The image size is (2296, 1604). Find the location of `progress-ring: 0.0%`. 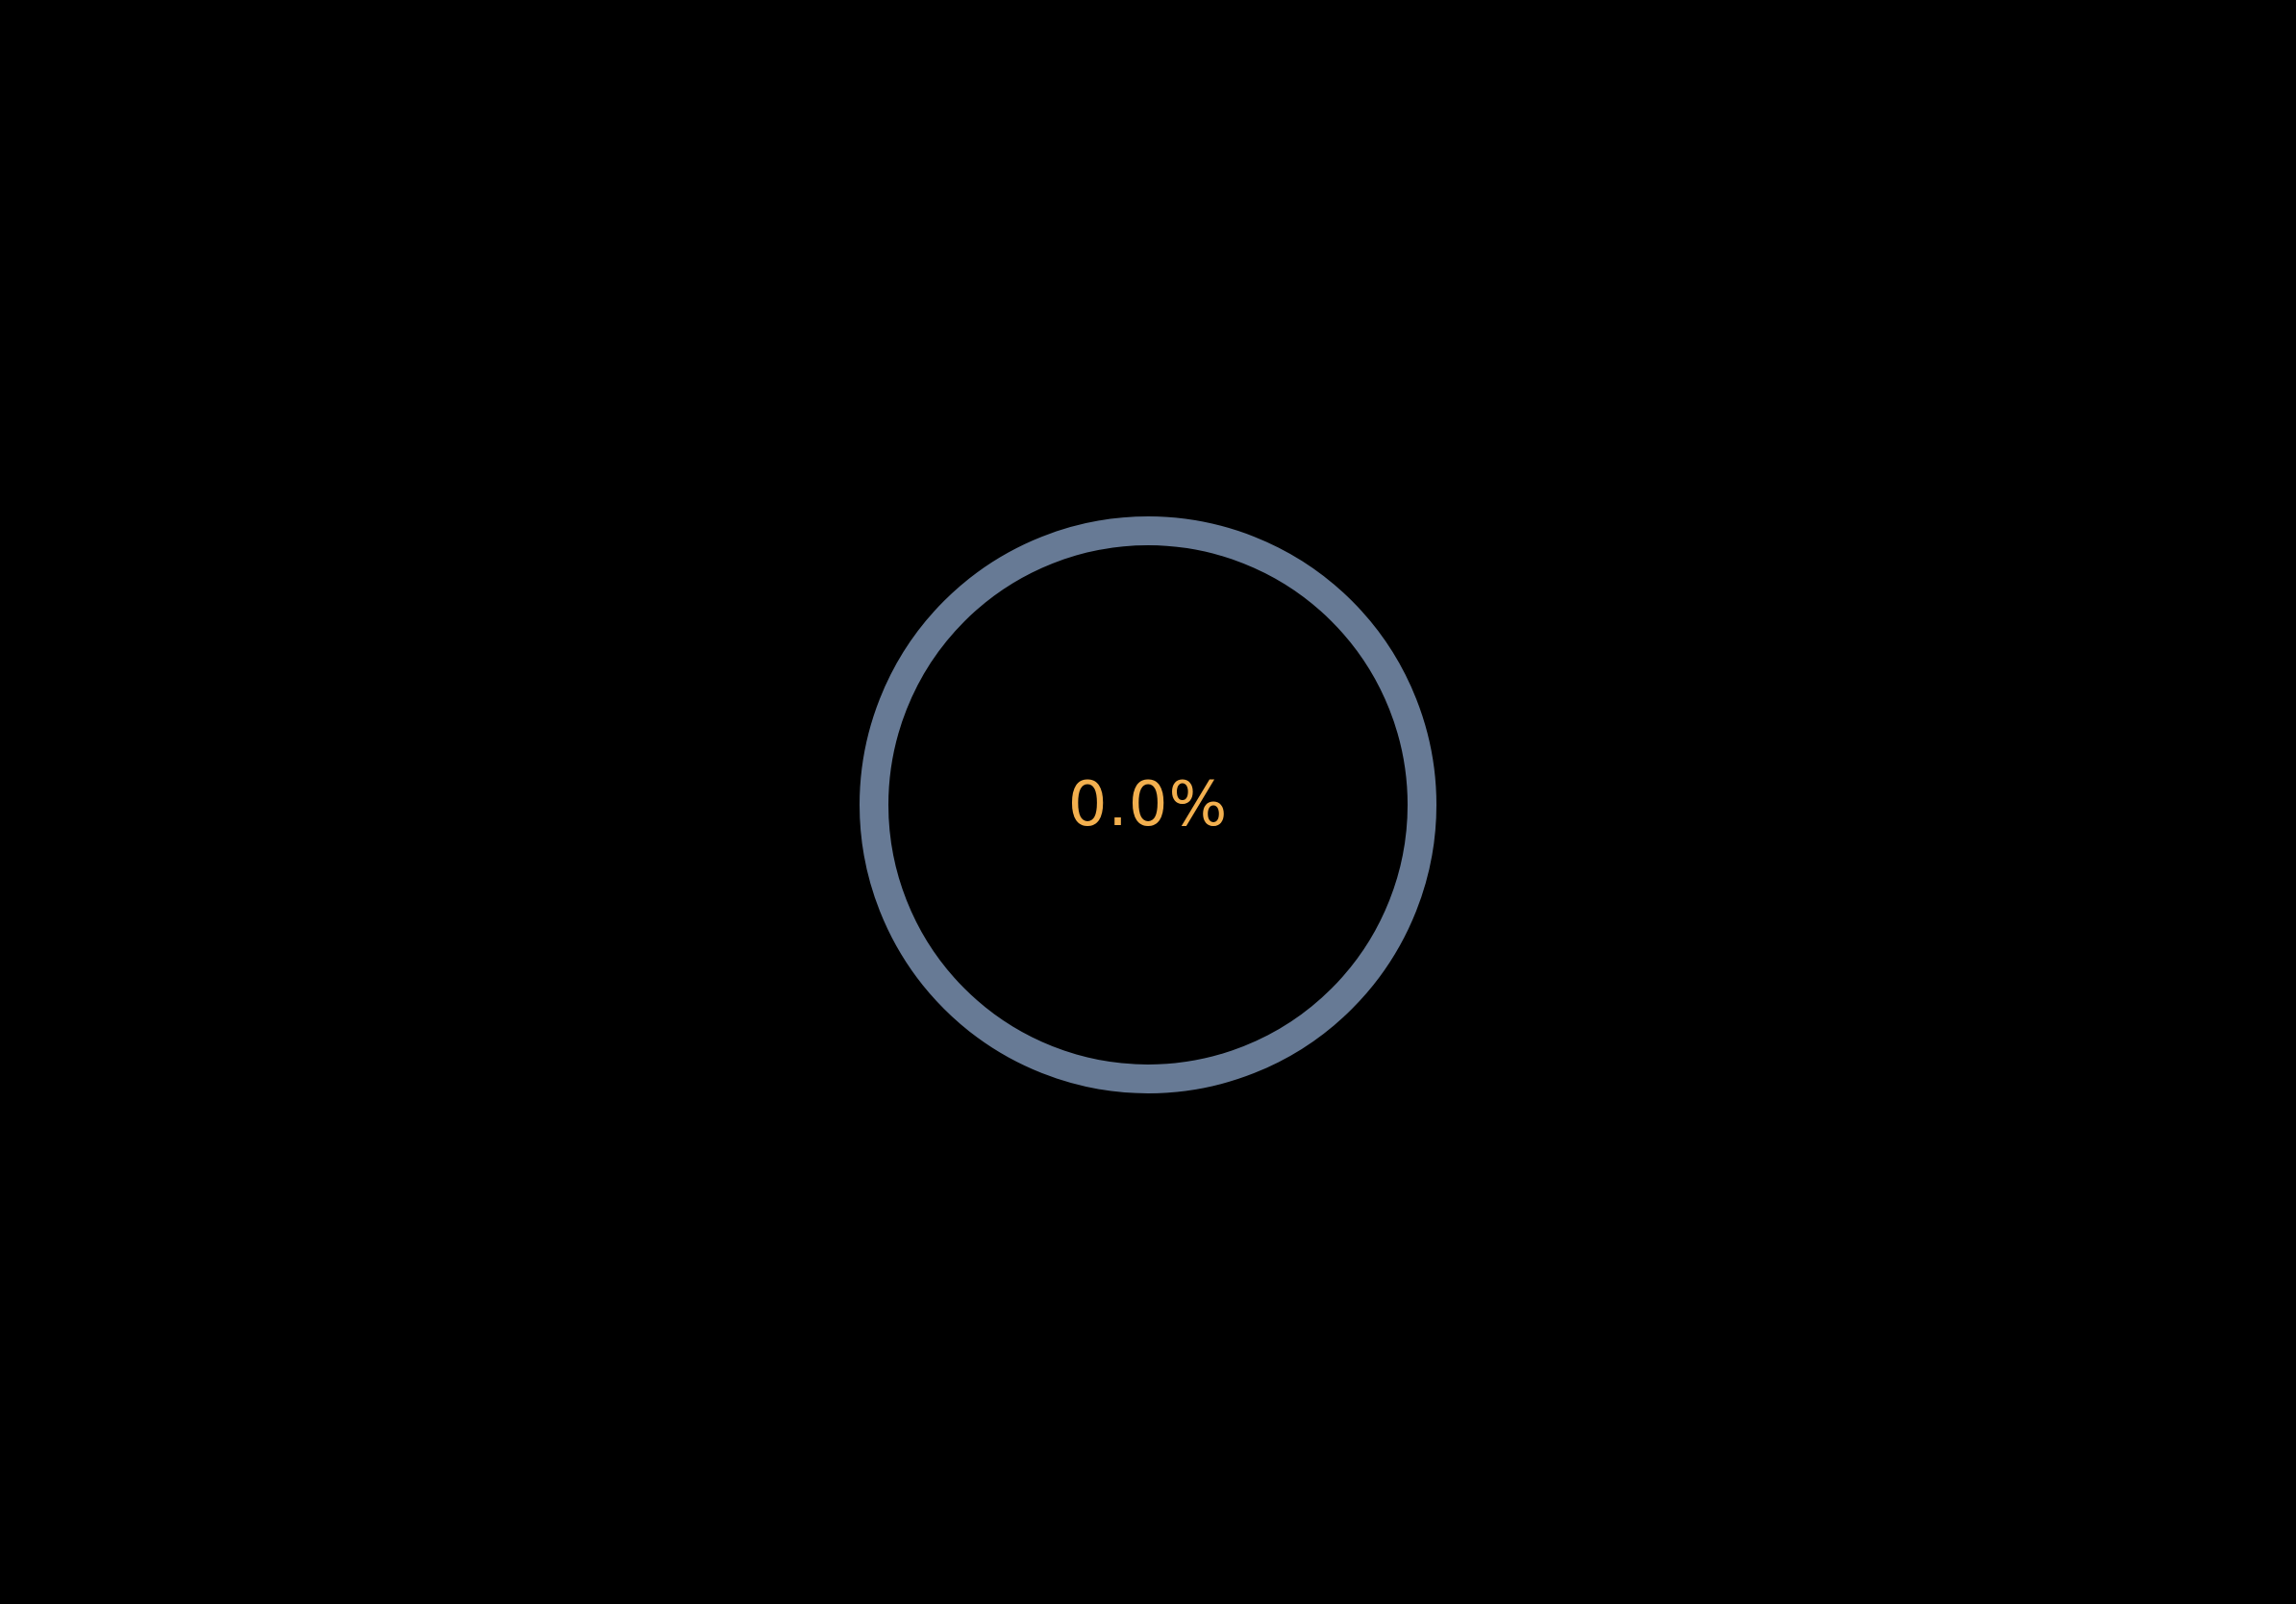

progress-ring: 0.0% is located at coordinates (1148, 804).